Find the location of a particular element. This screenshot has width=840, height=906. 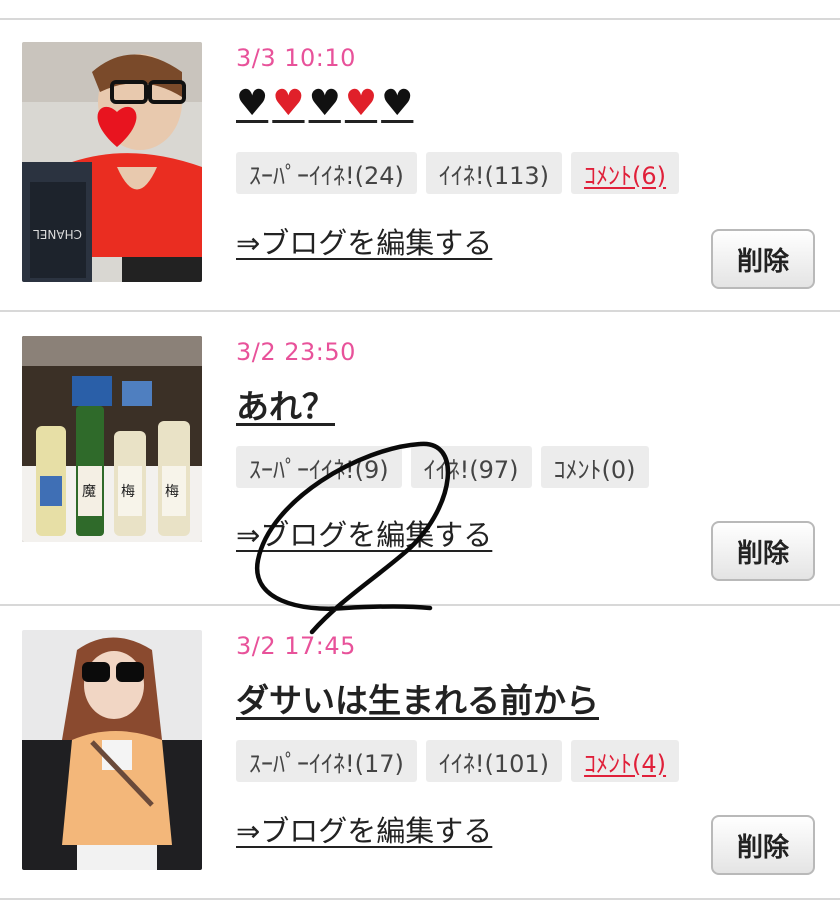

super-like-count: ｽｰﾊﾟｰｲｲﾈ!(24) is located at coordinates (326, 173).